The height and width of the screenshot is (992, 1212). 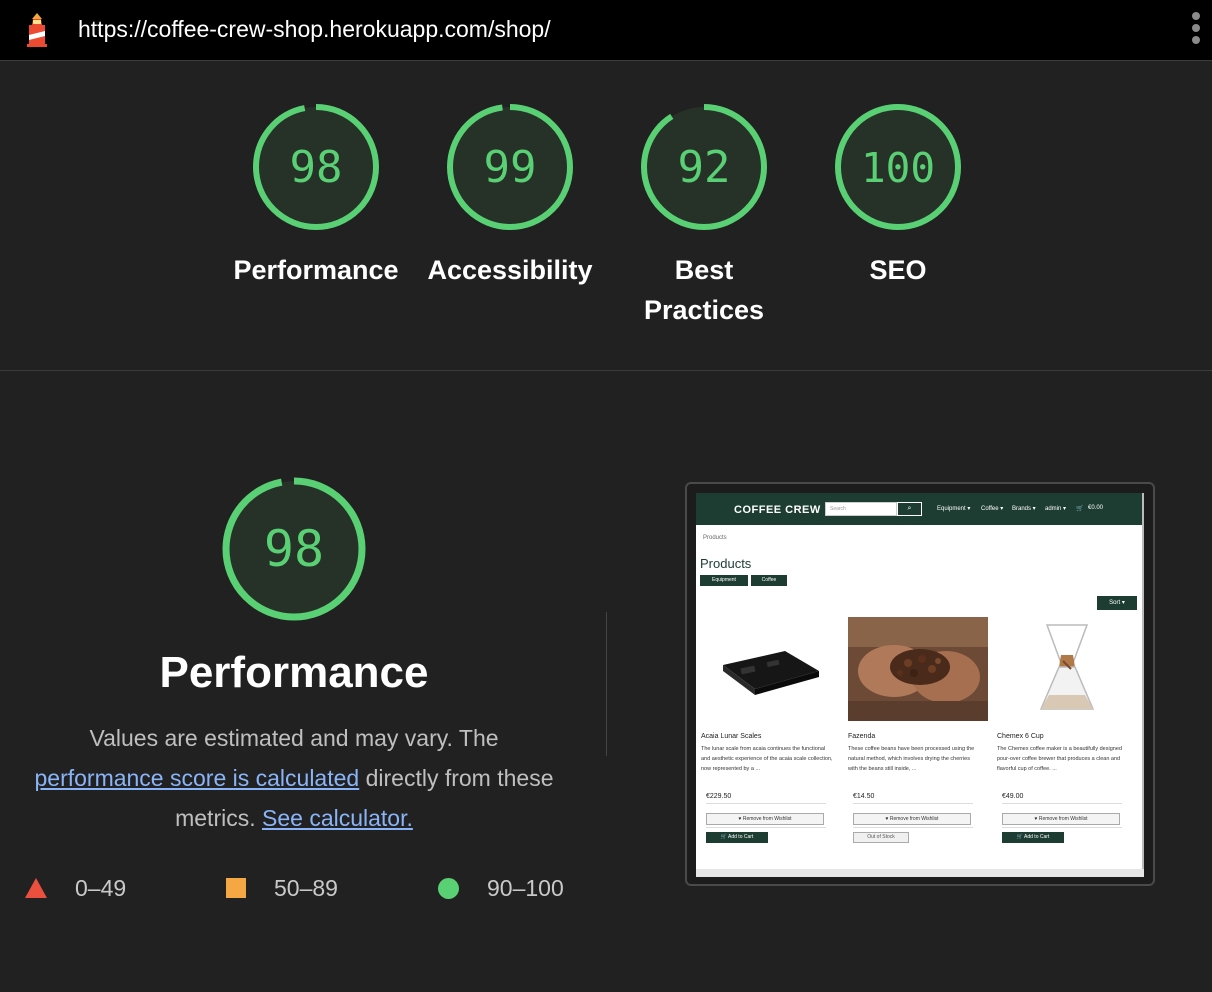 I want to click on nav-cart-total: €0.00, so click(x=1096, y=508).